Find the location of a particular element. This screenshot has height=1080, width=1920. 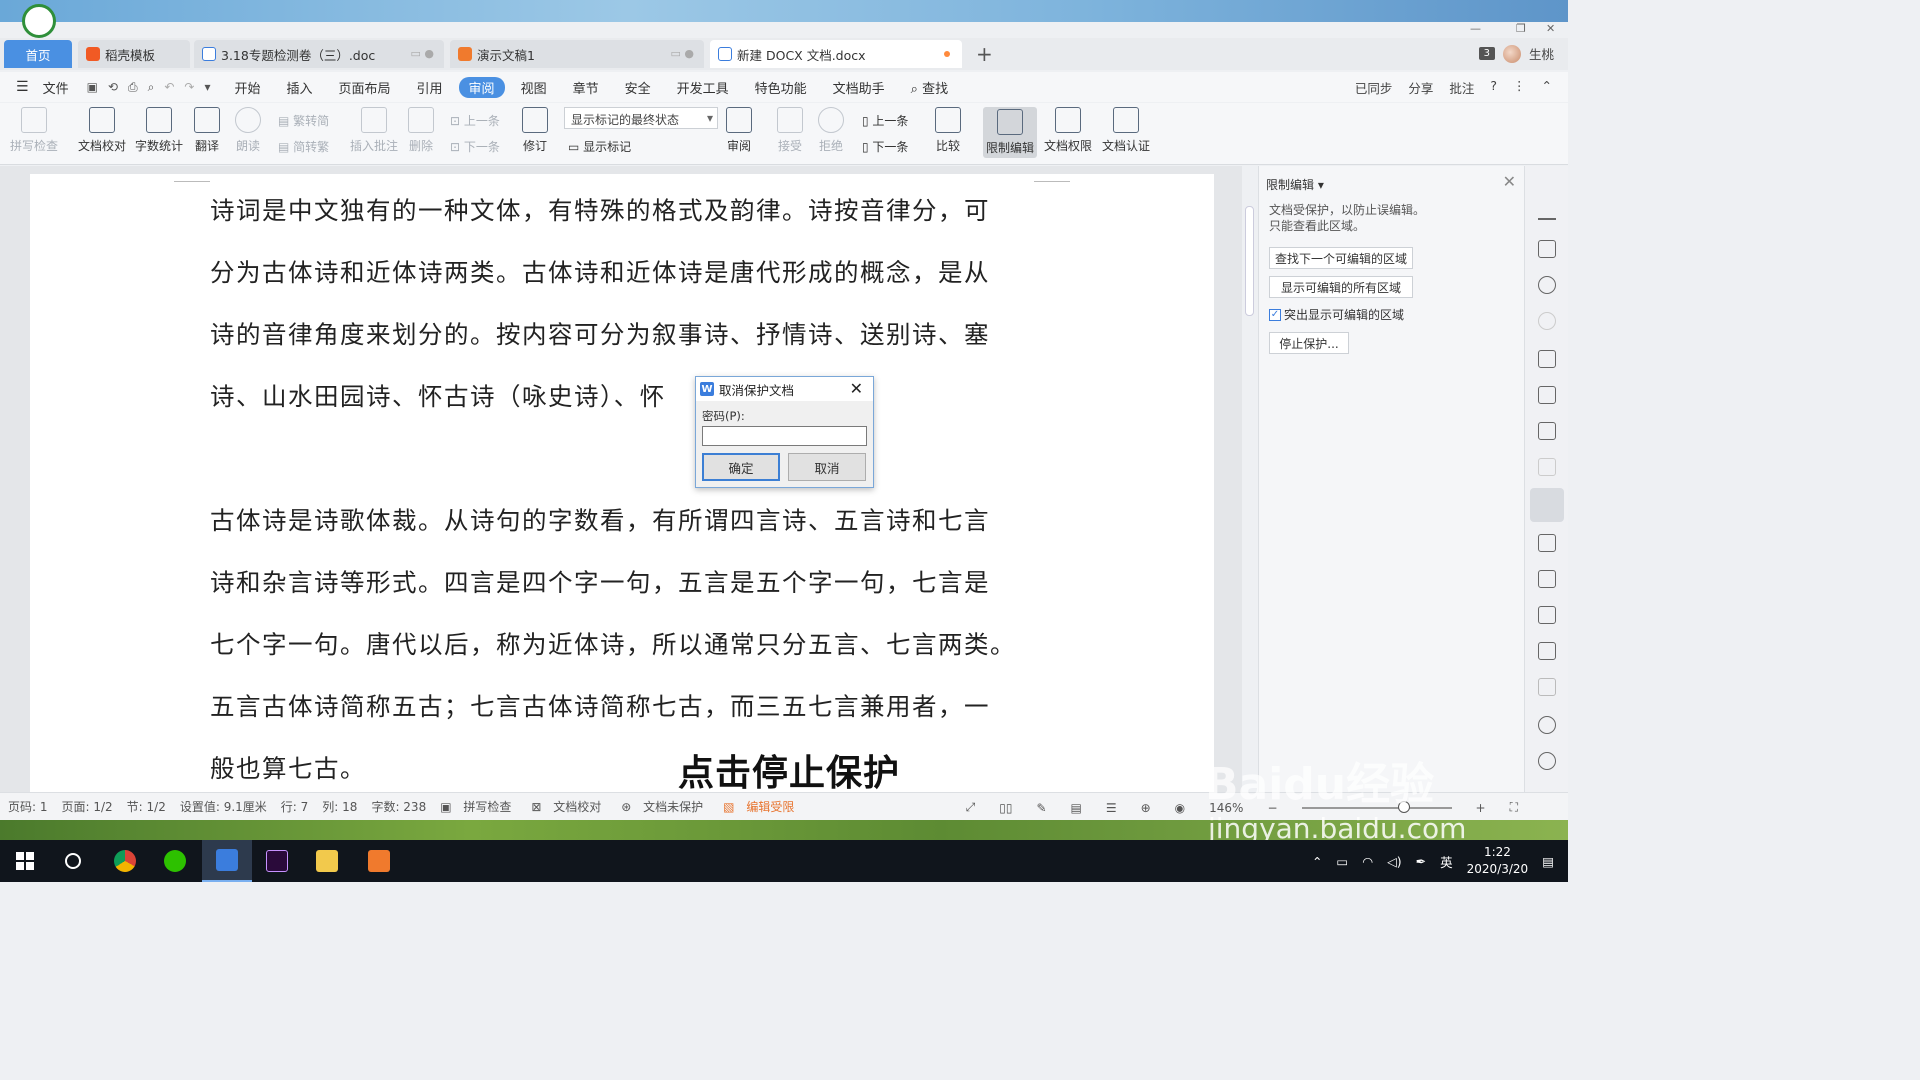

cursor-icon is located at coordinates (1547, 249).